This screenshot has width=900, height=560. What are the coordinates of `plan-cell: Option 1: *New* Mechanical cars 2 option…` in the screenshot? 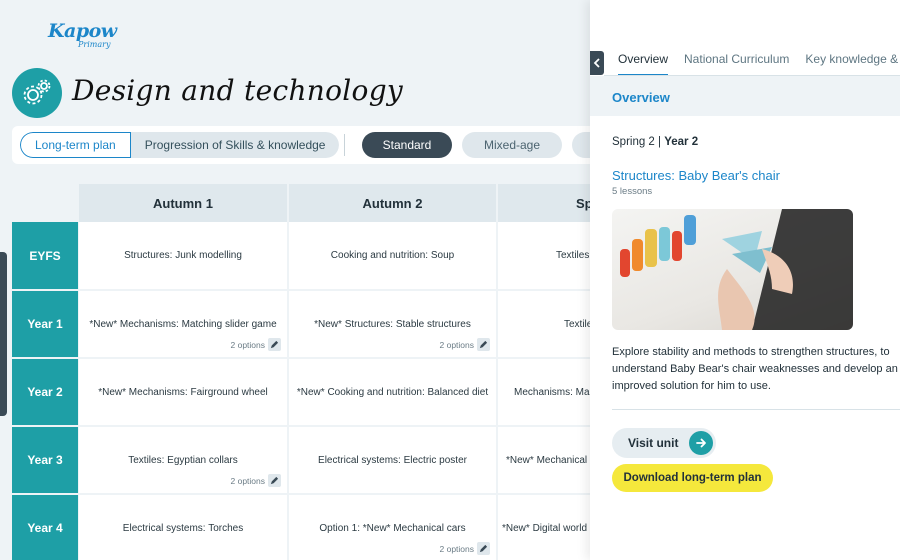 It's located at (392, 527).